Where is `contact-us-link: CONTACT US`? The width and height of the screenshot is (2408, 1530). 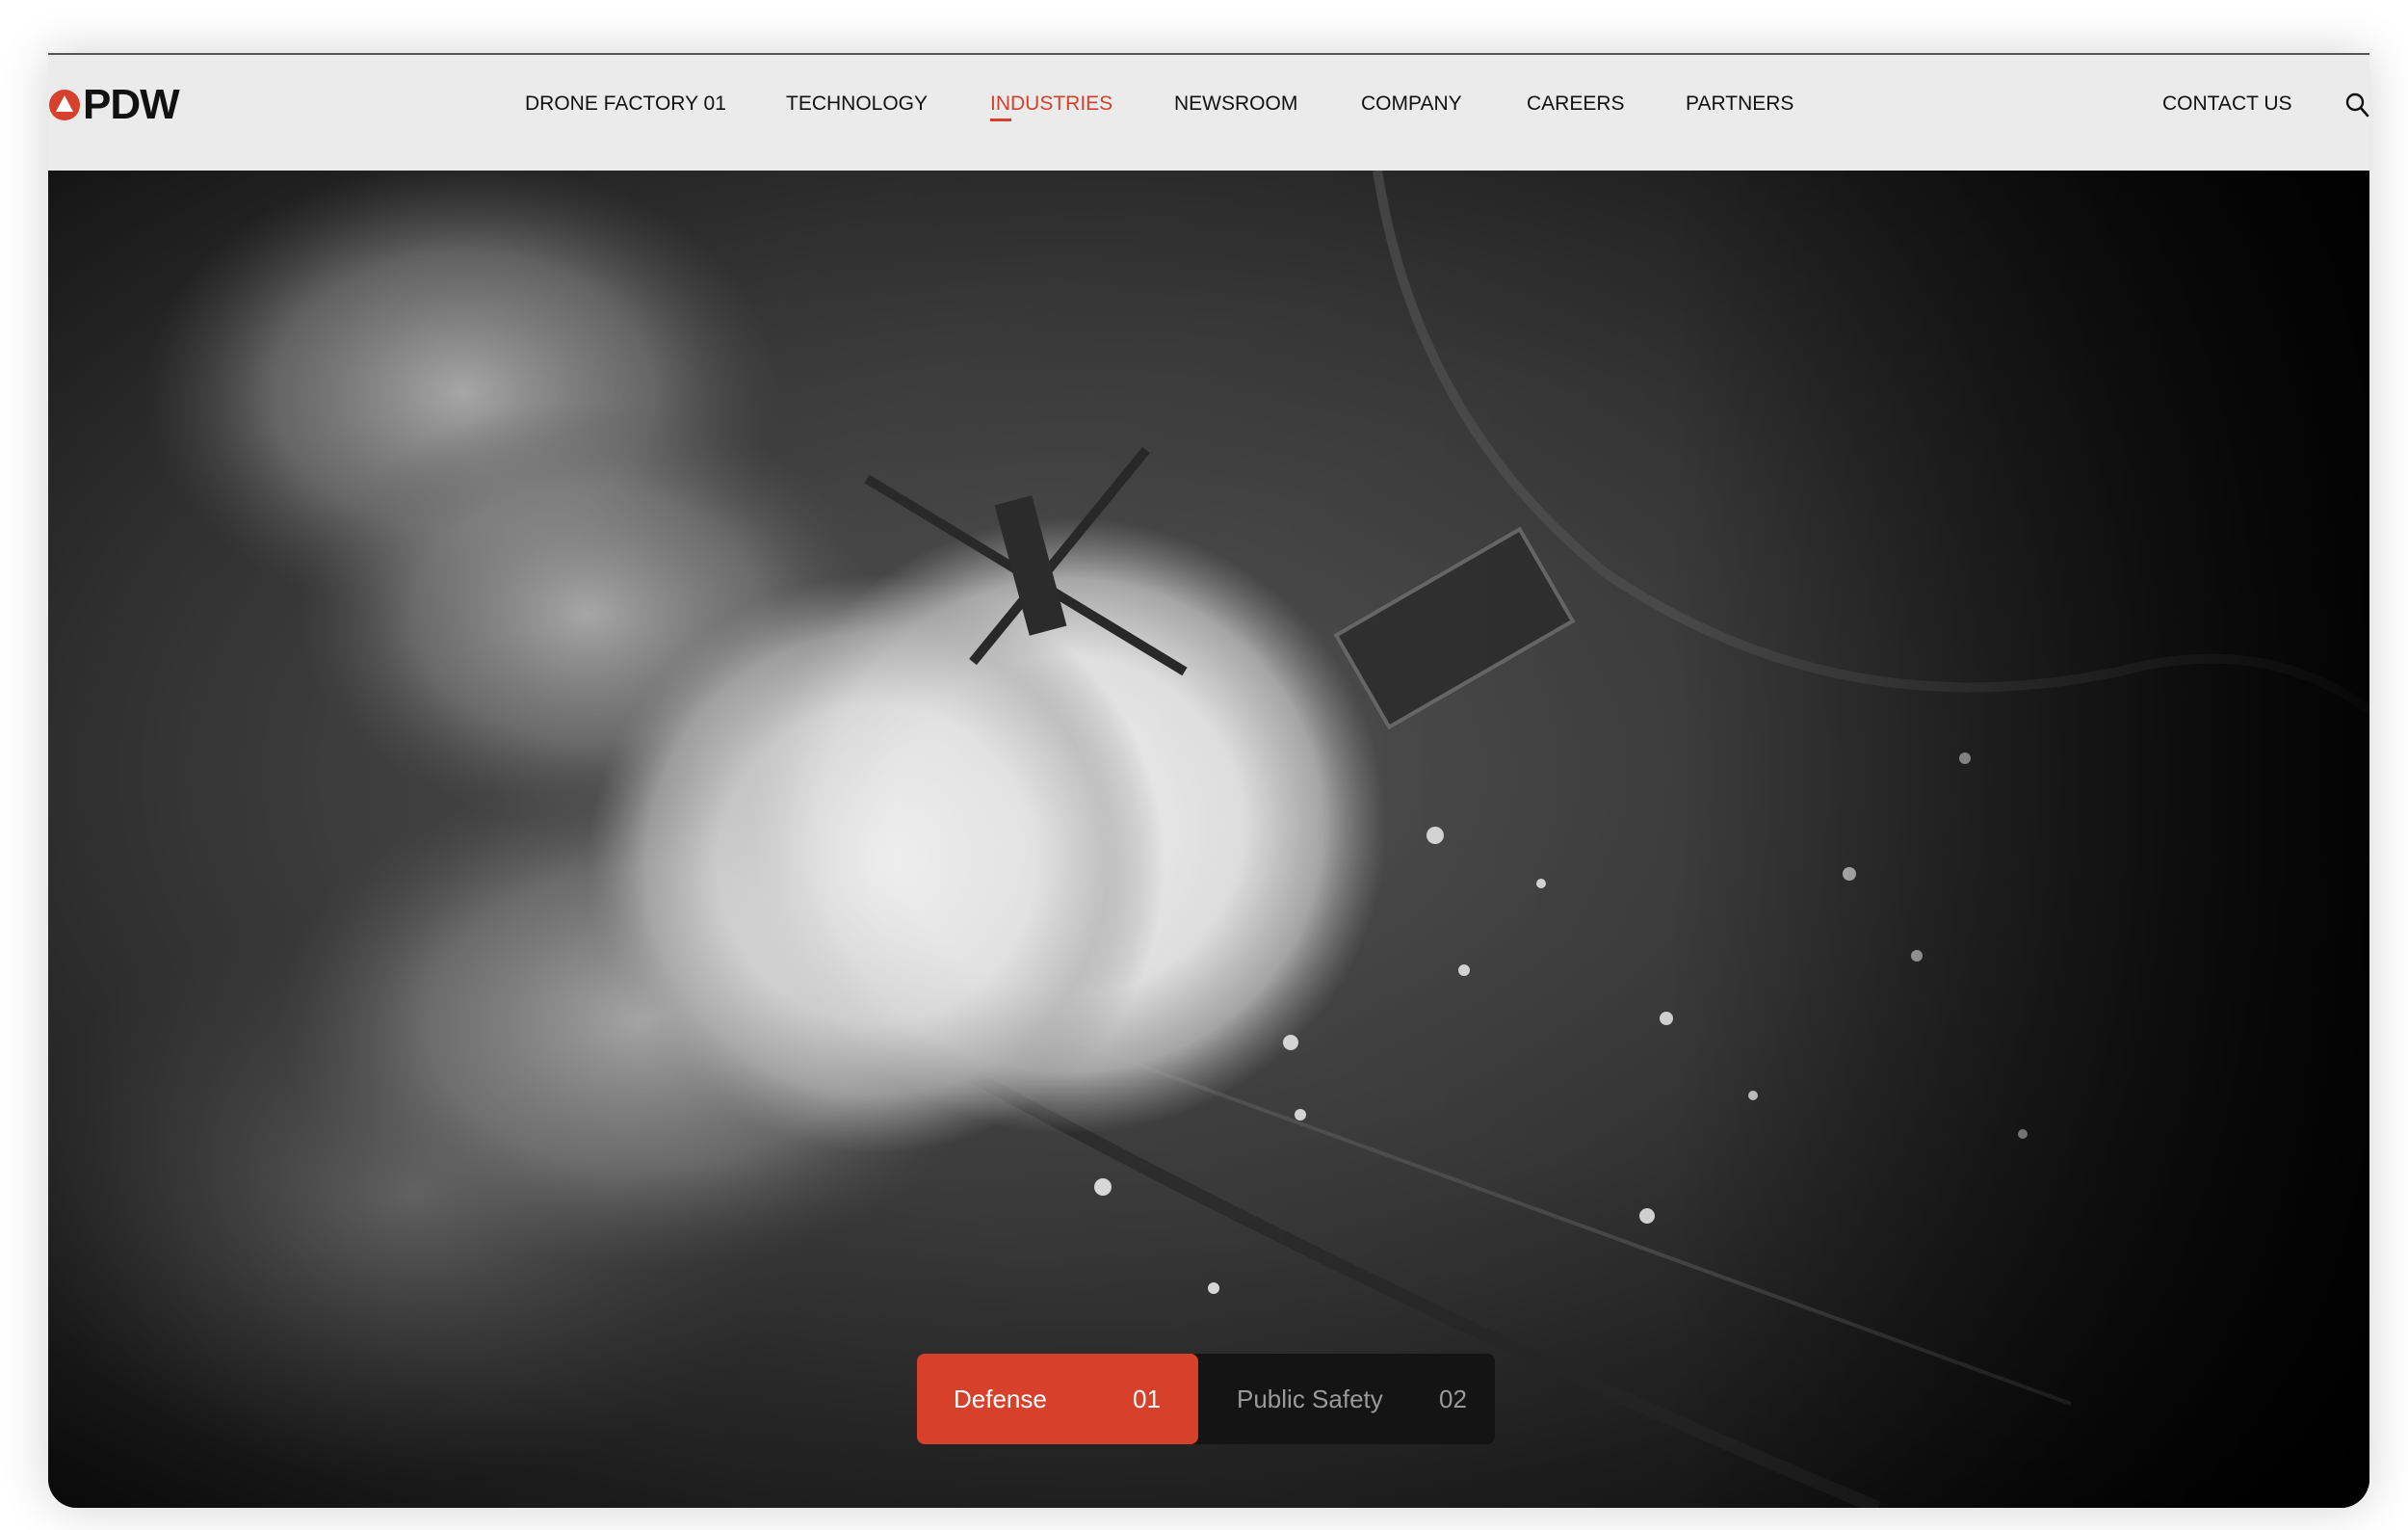
contact-us-link: CONTACT US is located at coordinates (2227, 105).